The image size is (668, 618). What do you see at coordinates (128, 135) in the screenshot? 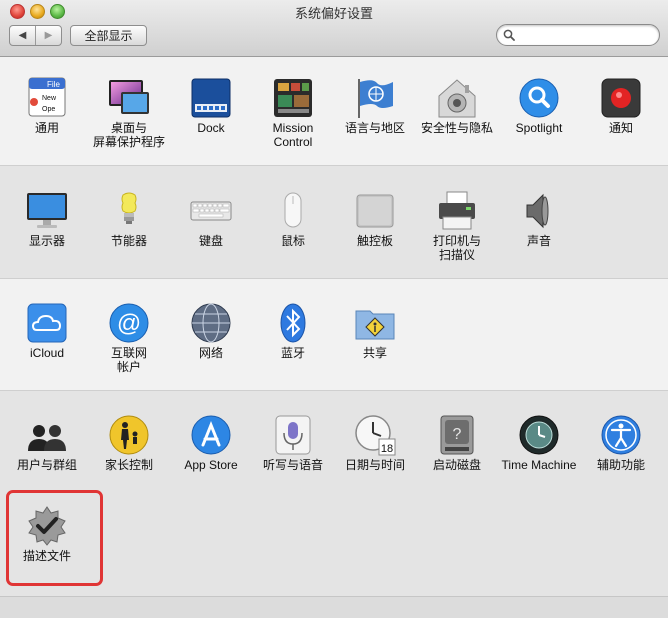
I see `pane-label: 桌面与 屏幕保护程序` at bounding box center [128, 135].